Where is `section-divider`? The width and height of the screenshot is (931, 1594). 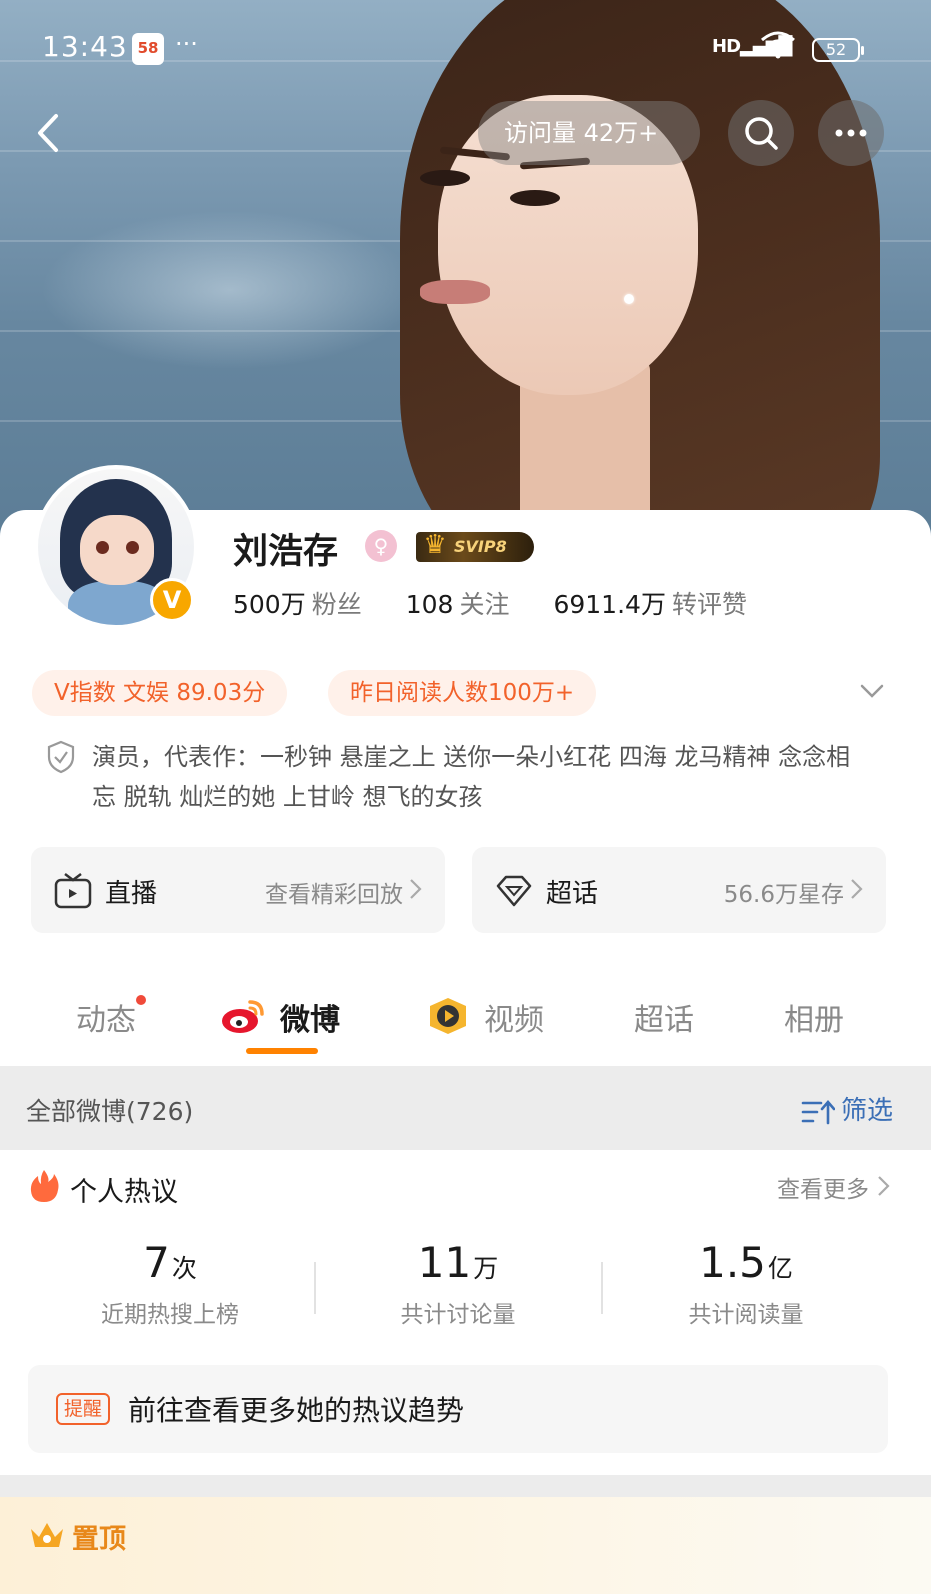 section-divider is located at coordinates (465, 1486).